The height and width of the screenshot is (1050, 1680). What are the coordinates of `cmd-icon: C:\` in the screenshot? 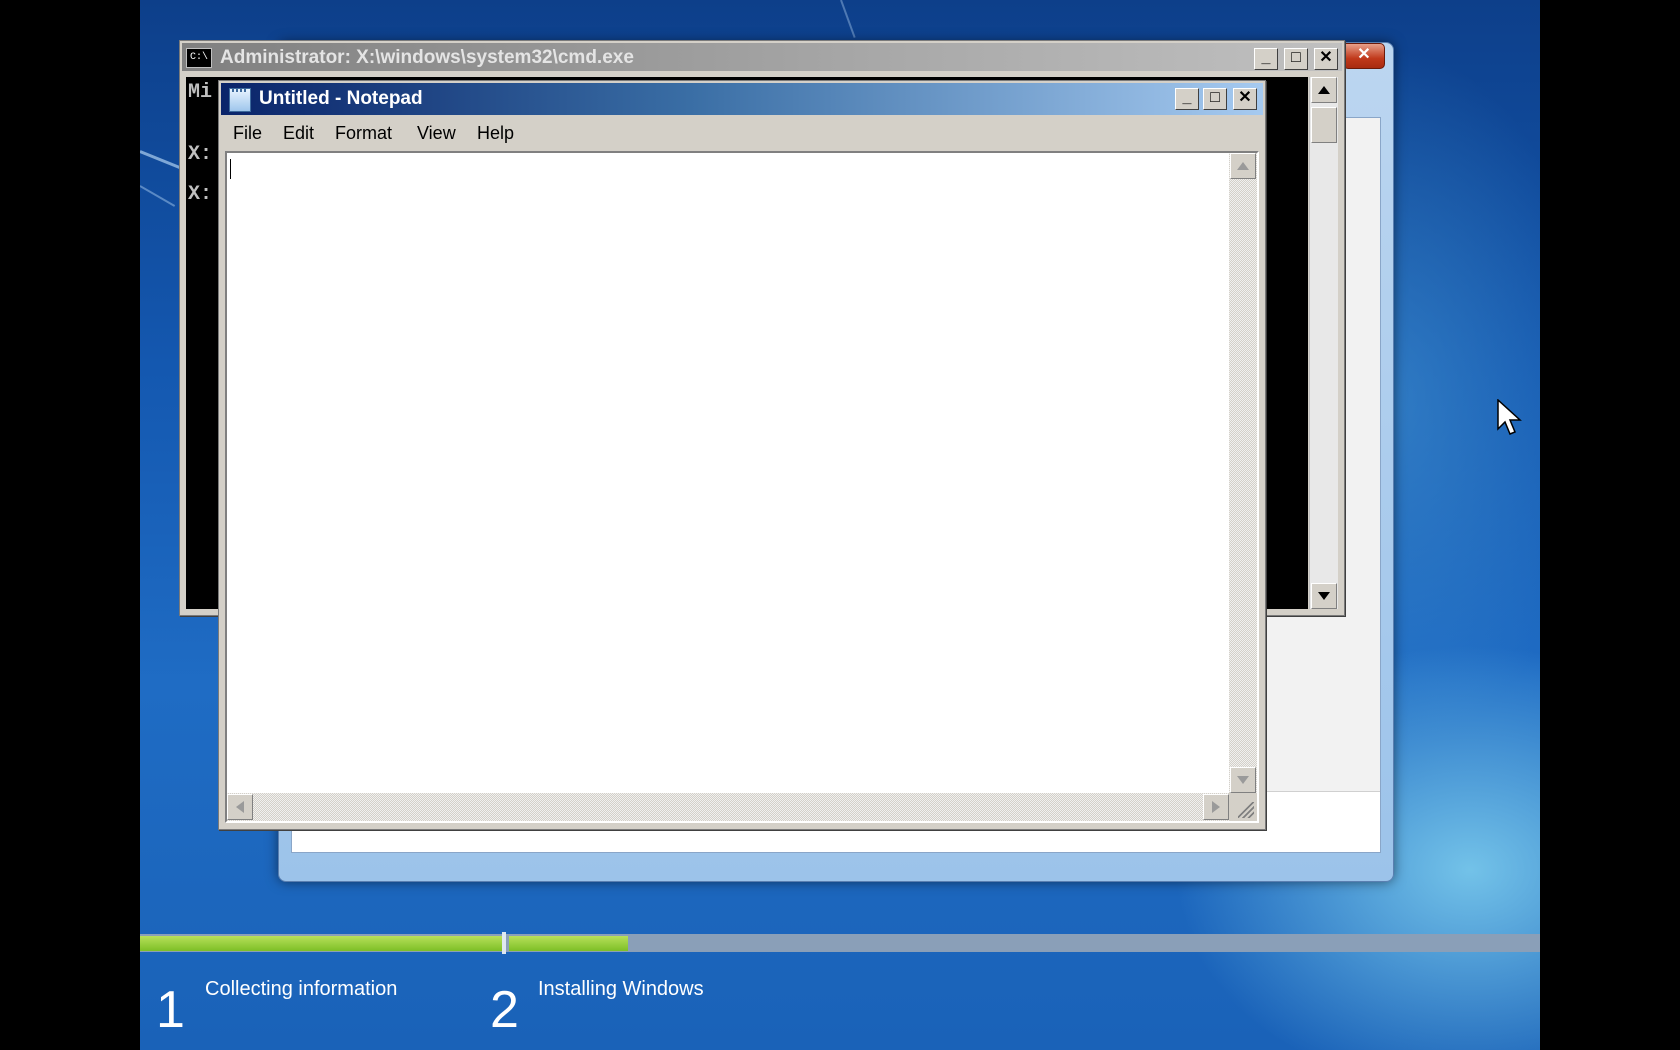 It's located at (199, 58).